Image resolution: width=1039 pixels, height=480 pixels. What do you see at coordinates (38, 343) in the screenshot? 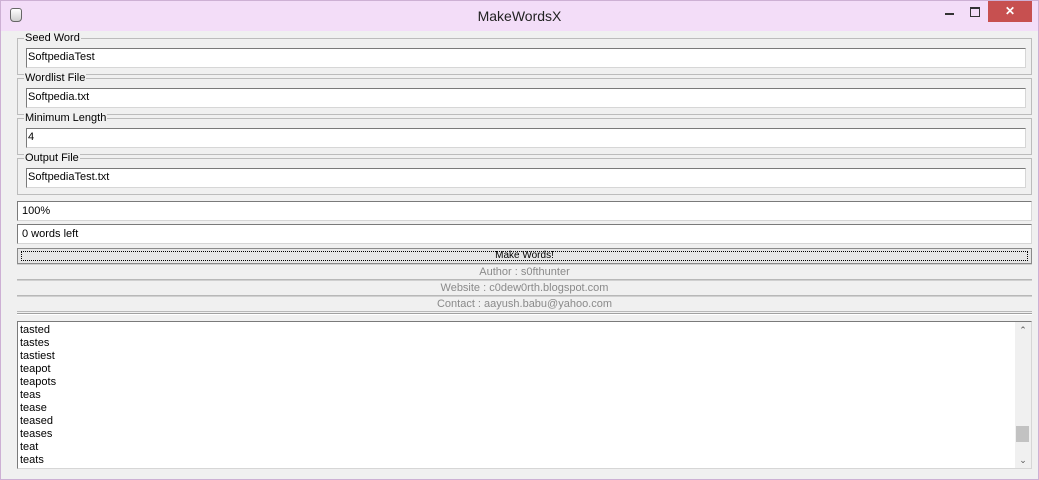
I see `list-item: tastes` at bounding box center [38, 343].